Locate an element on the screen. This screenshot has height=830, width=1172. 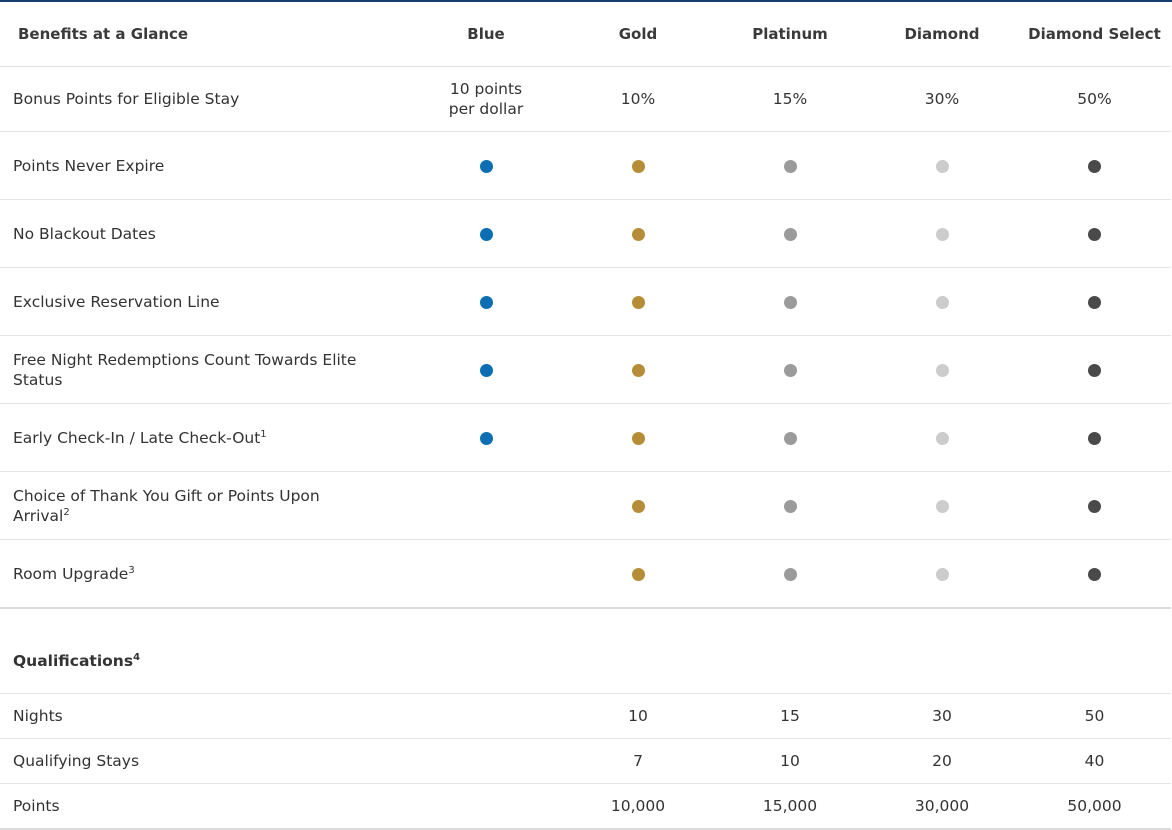
benefit-label: Points Never Expire is located at coordinates (205, 165).